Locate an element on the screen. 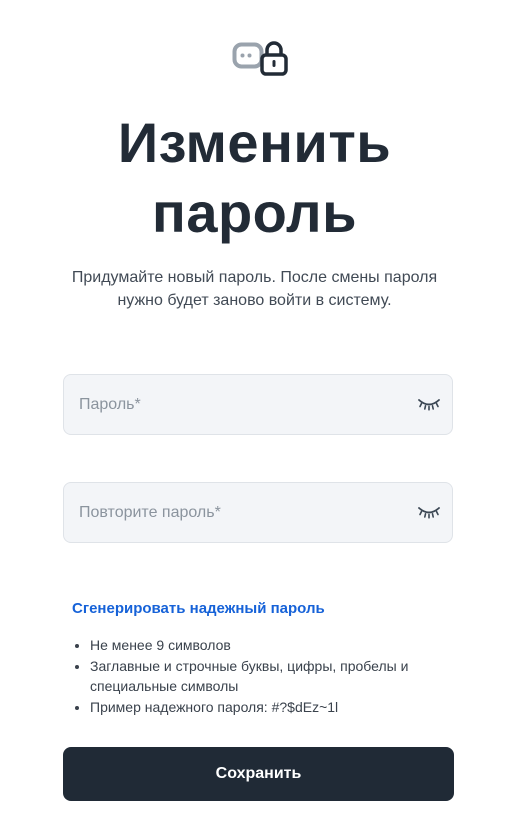 This screenshot has height=826, width=509. password-rule-item: Не менее 9 символов is located at coordinates (260, 645).